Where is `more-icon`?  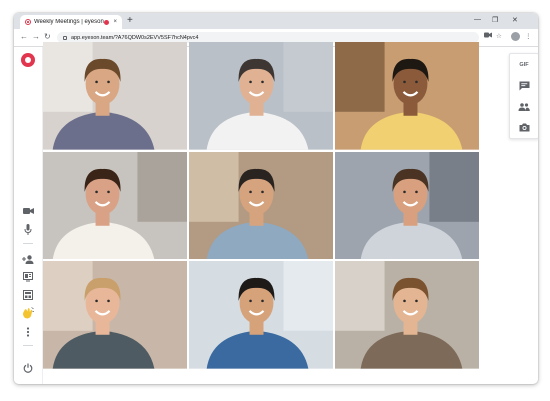 more-icon is located at coordinates (28, 332).